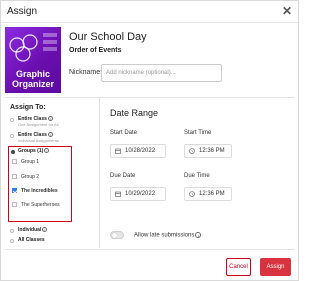  I want to click on individual-radio, so click(12, 231).